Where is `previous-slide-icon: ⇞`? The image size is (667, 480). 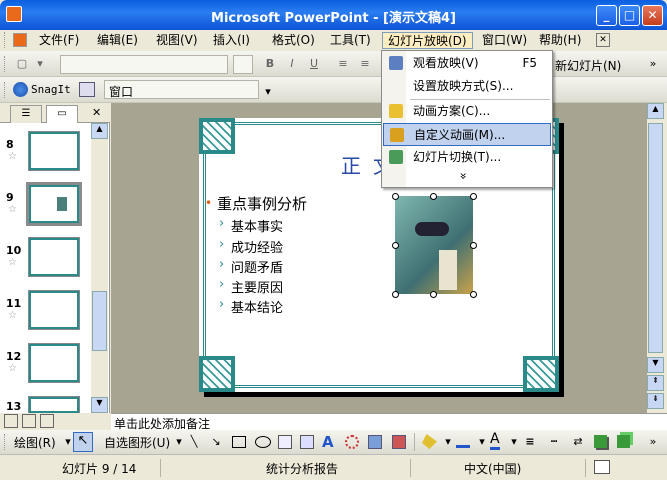
previous-slide-icon: ⇞ is located at coordinates (655, 383).